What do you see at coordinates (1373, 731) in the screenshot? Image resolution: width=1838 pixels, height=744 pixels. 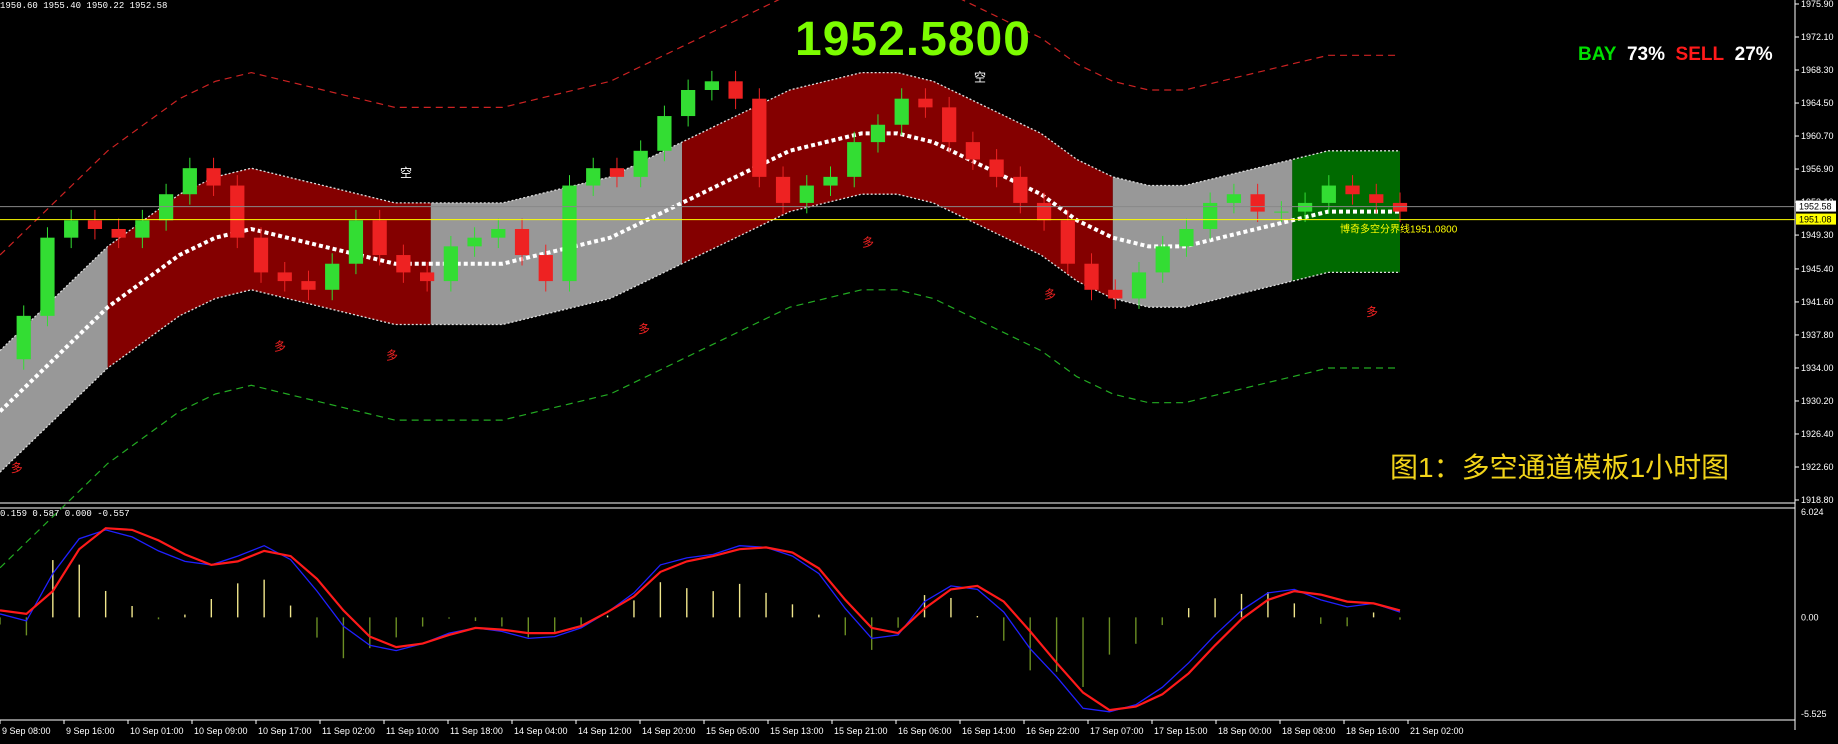 I see `x-tick-label: 18 Sep 16:00` at bounding box center [1373, 731].